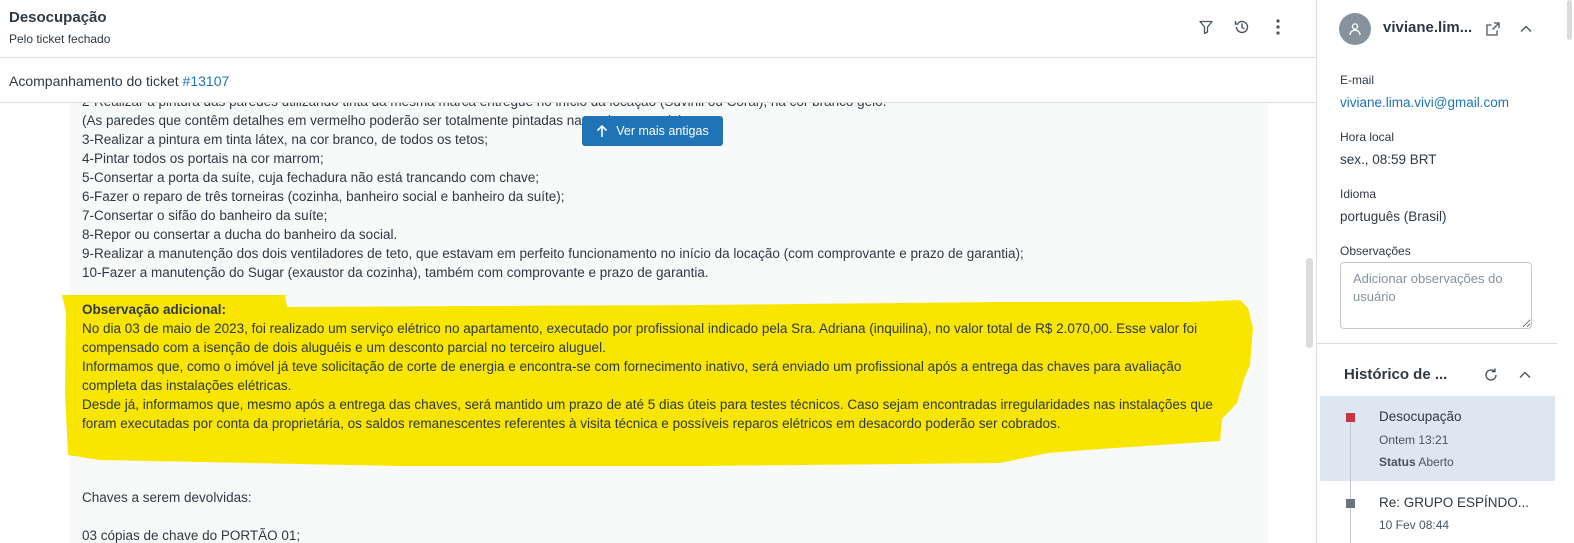  Describe the element at coordinates (1424, 102) in the screenshot. I see `email-value: viviane.lima.vivi@gmail.com` at that location.